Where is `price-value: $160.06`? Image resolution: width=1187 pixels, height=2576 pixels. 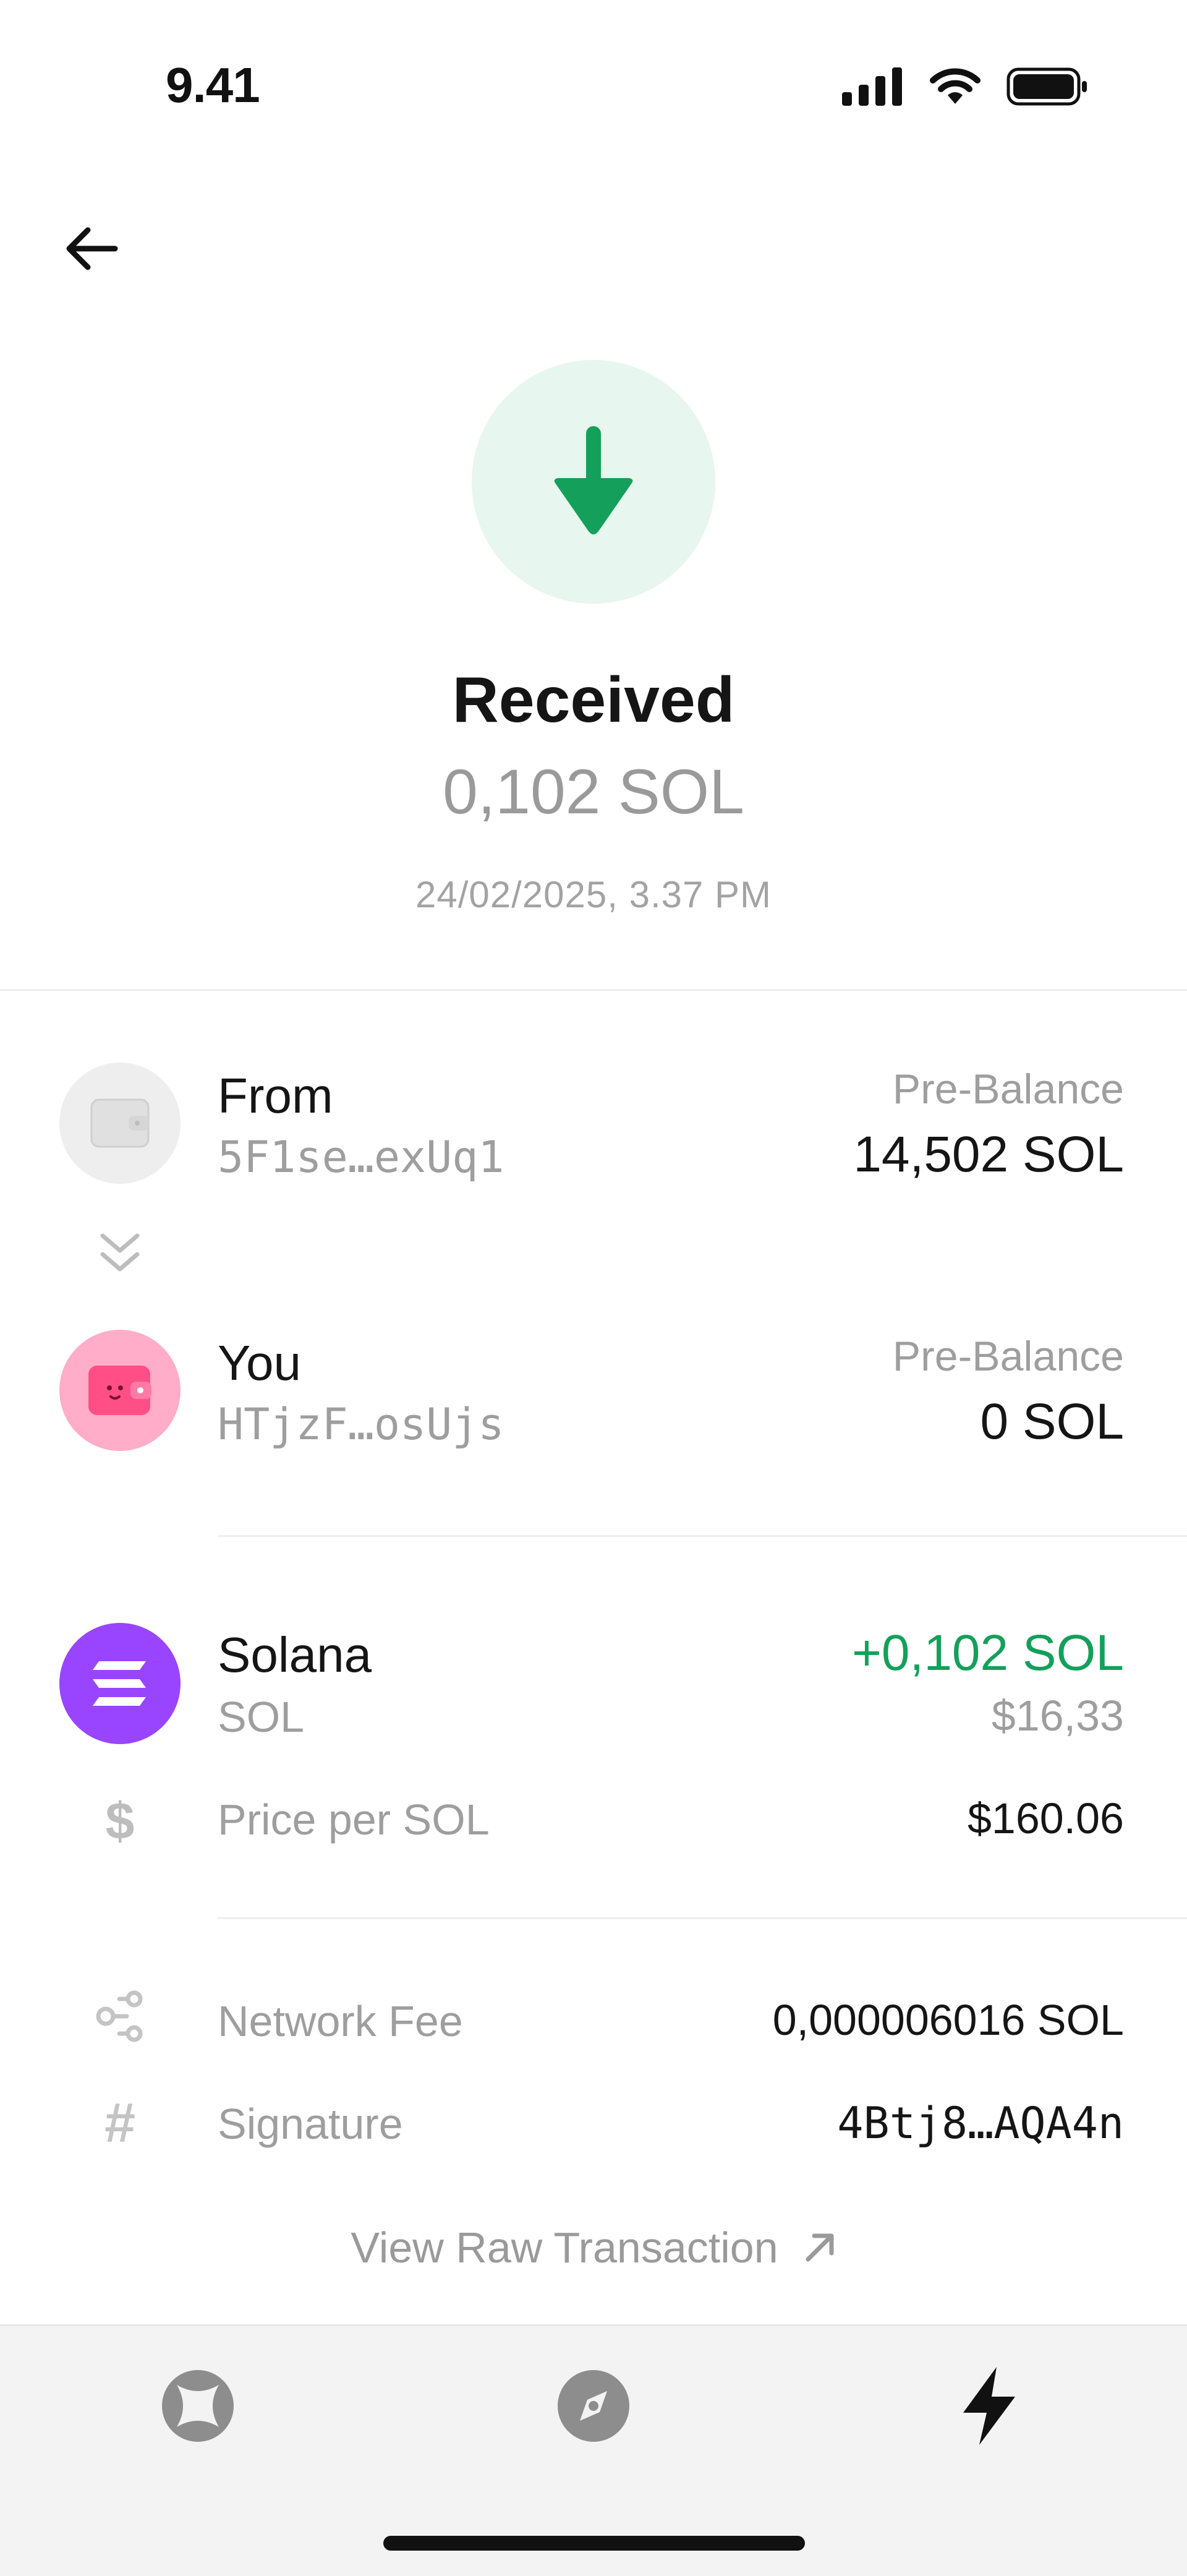 price-value: $160.06 is located at coordinates (1046, 1818).